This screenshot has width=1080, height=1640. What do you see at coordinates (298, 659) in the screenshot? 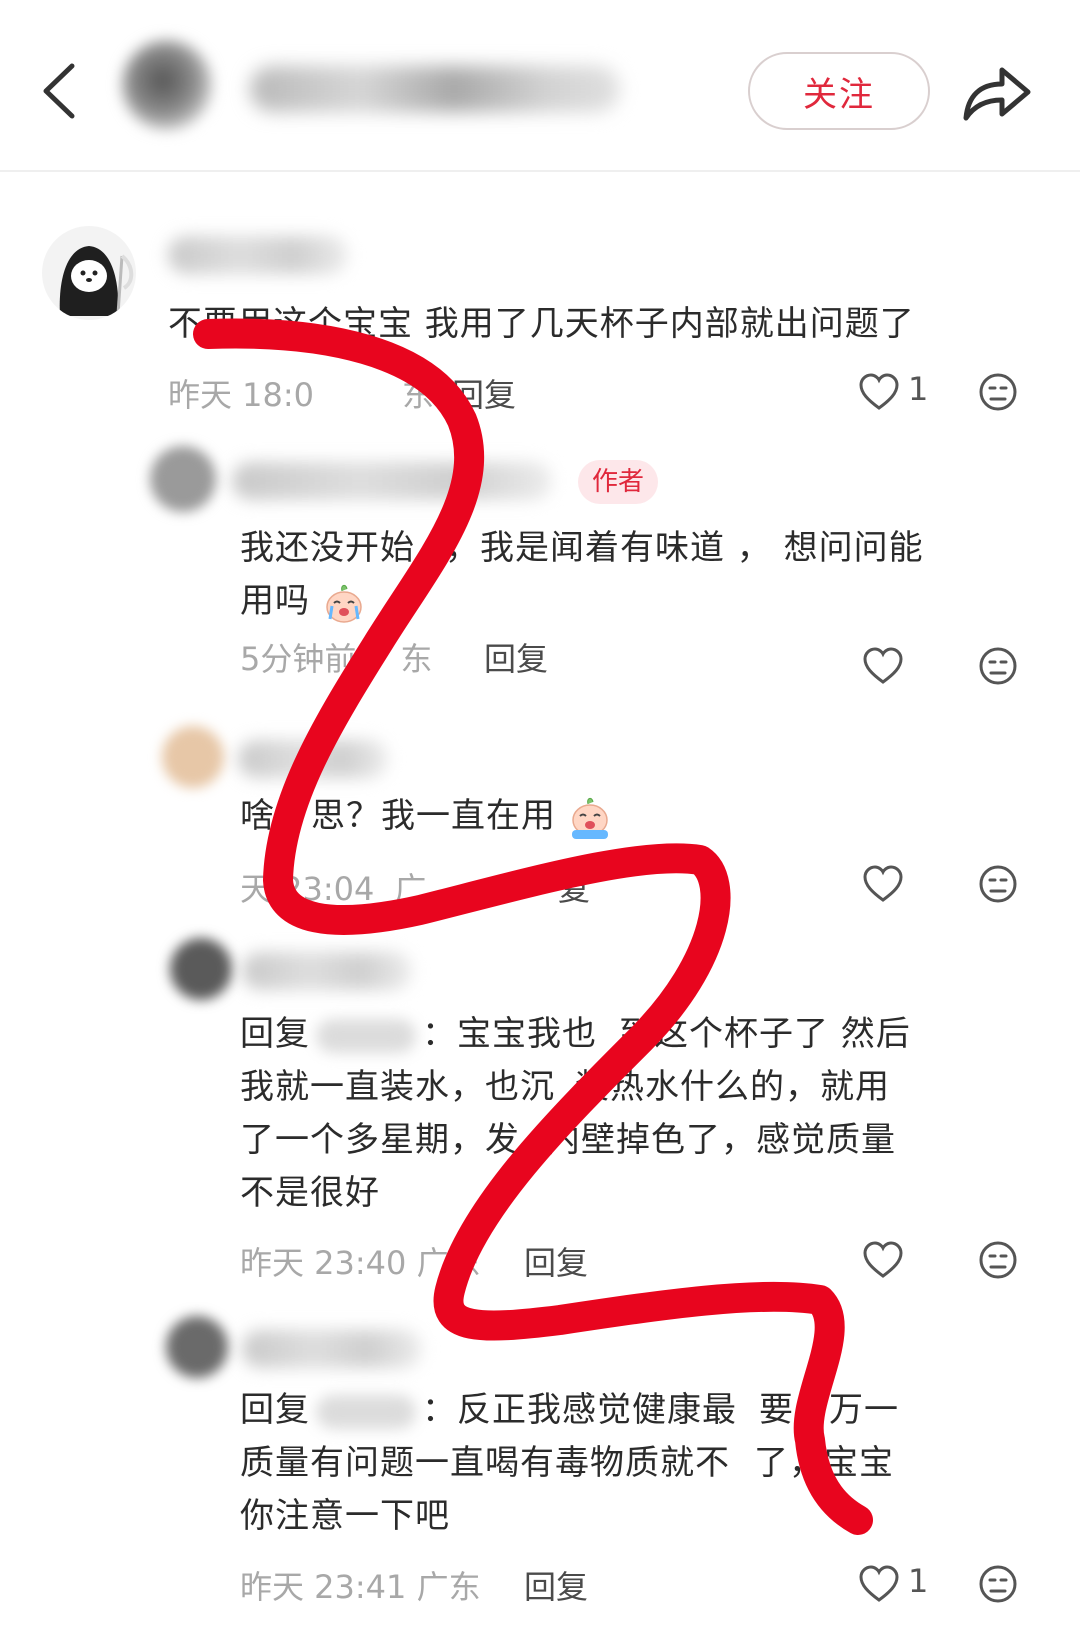
I see `comment-time: 5分钟前` at bounding box center [298, 659].